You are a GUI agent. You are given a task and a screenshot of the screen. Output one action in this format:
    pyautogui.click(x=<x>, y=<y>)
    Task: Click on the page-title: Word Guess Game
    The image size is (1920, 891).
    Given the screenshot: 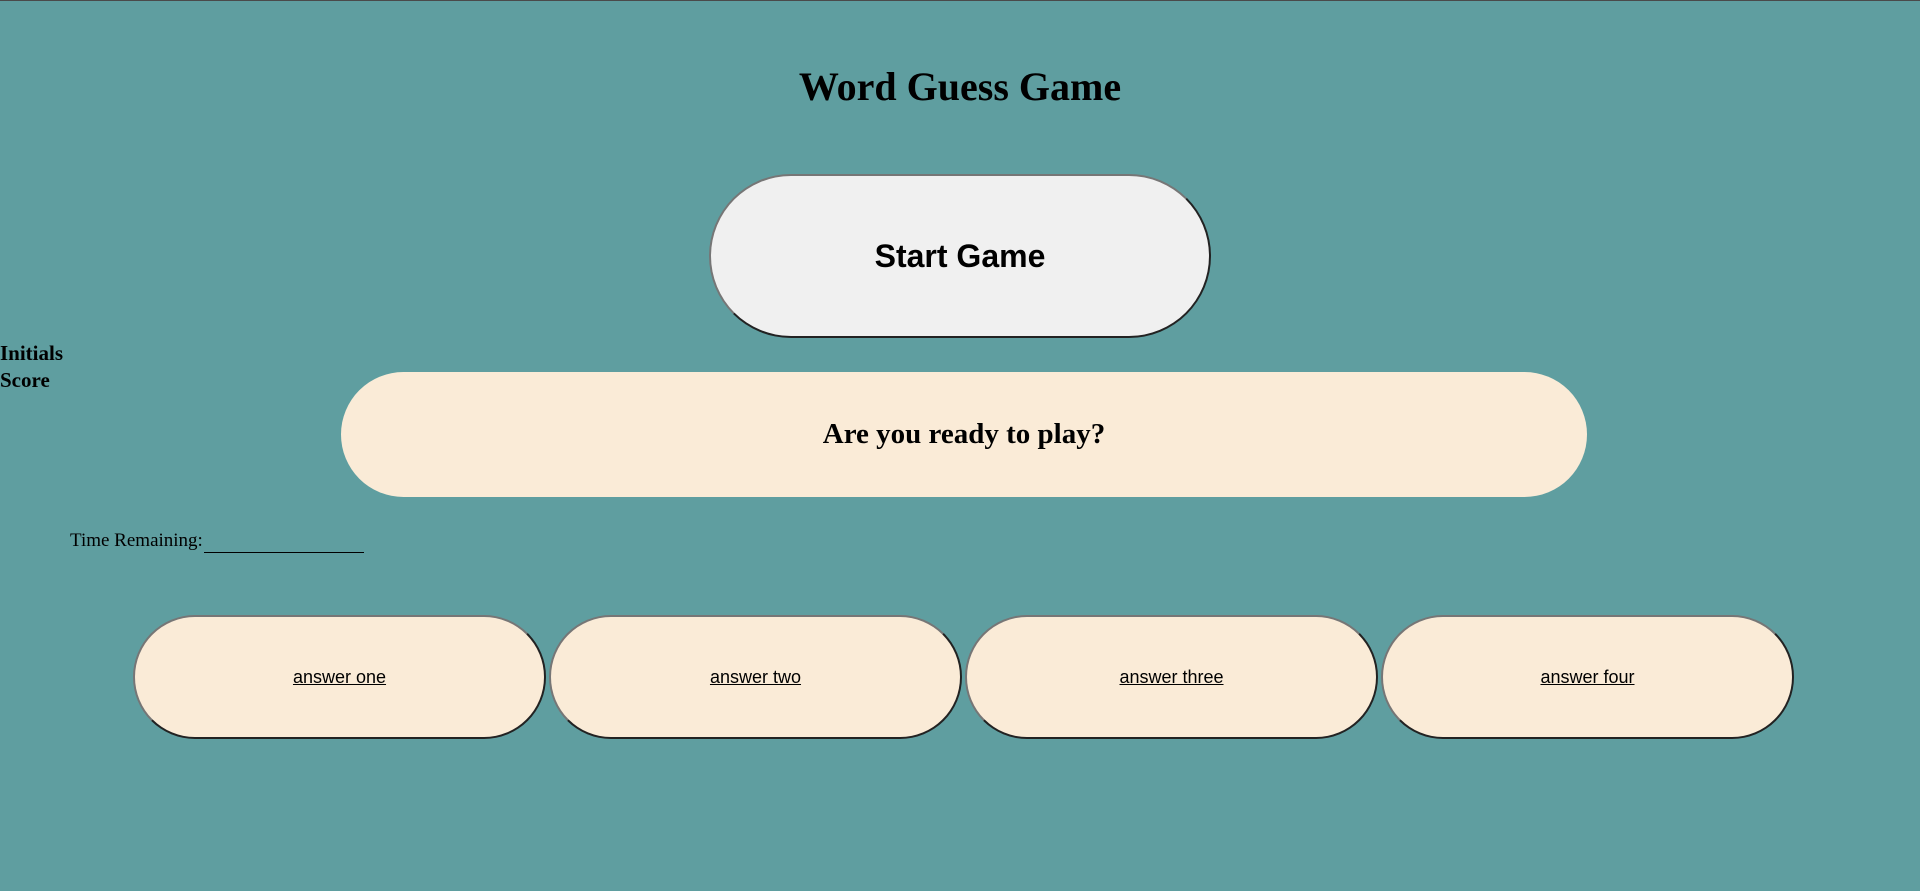 What is the action you would take?
    pyautogui.click(x=960, y=86)
    